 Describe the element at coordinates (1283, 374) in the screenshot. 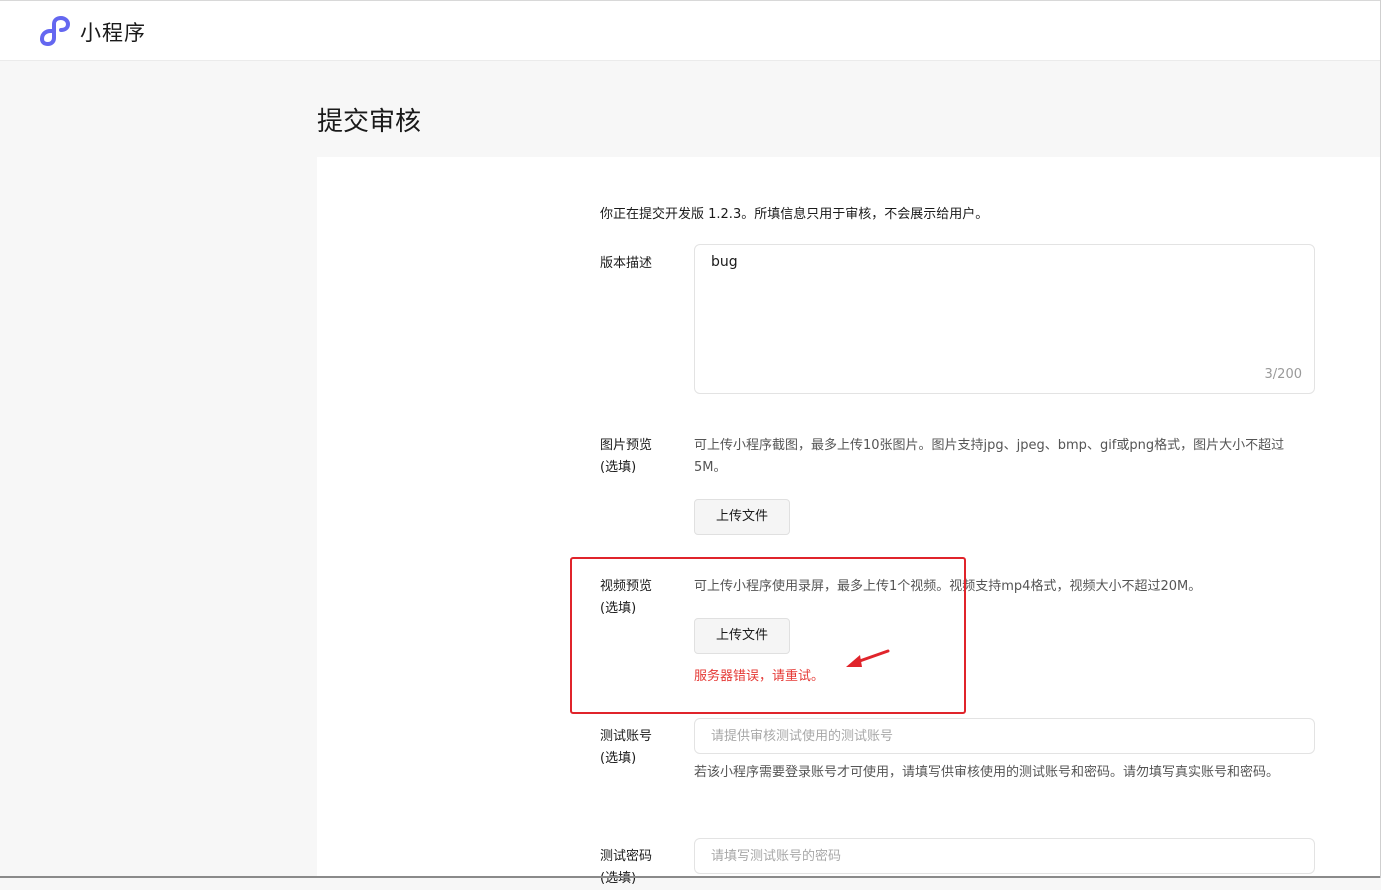

I see `description-char-counter: 3/200` at that location.